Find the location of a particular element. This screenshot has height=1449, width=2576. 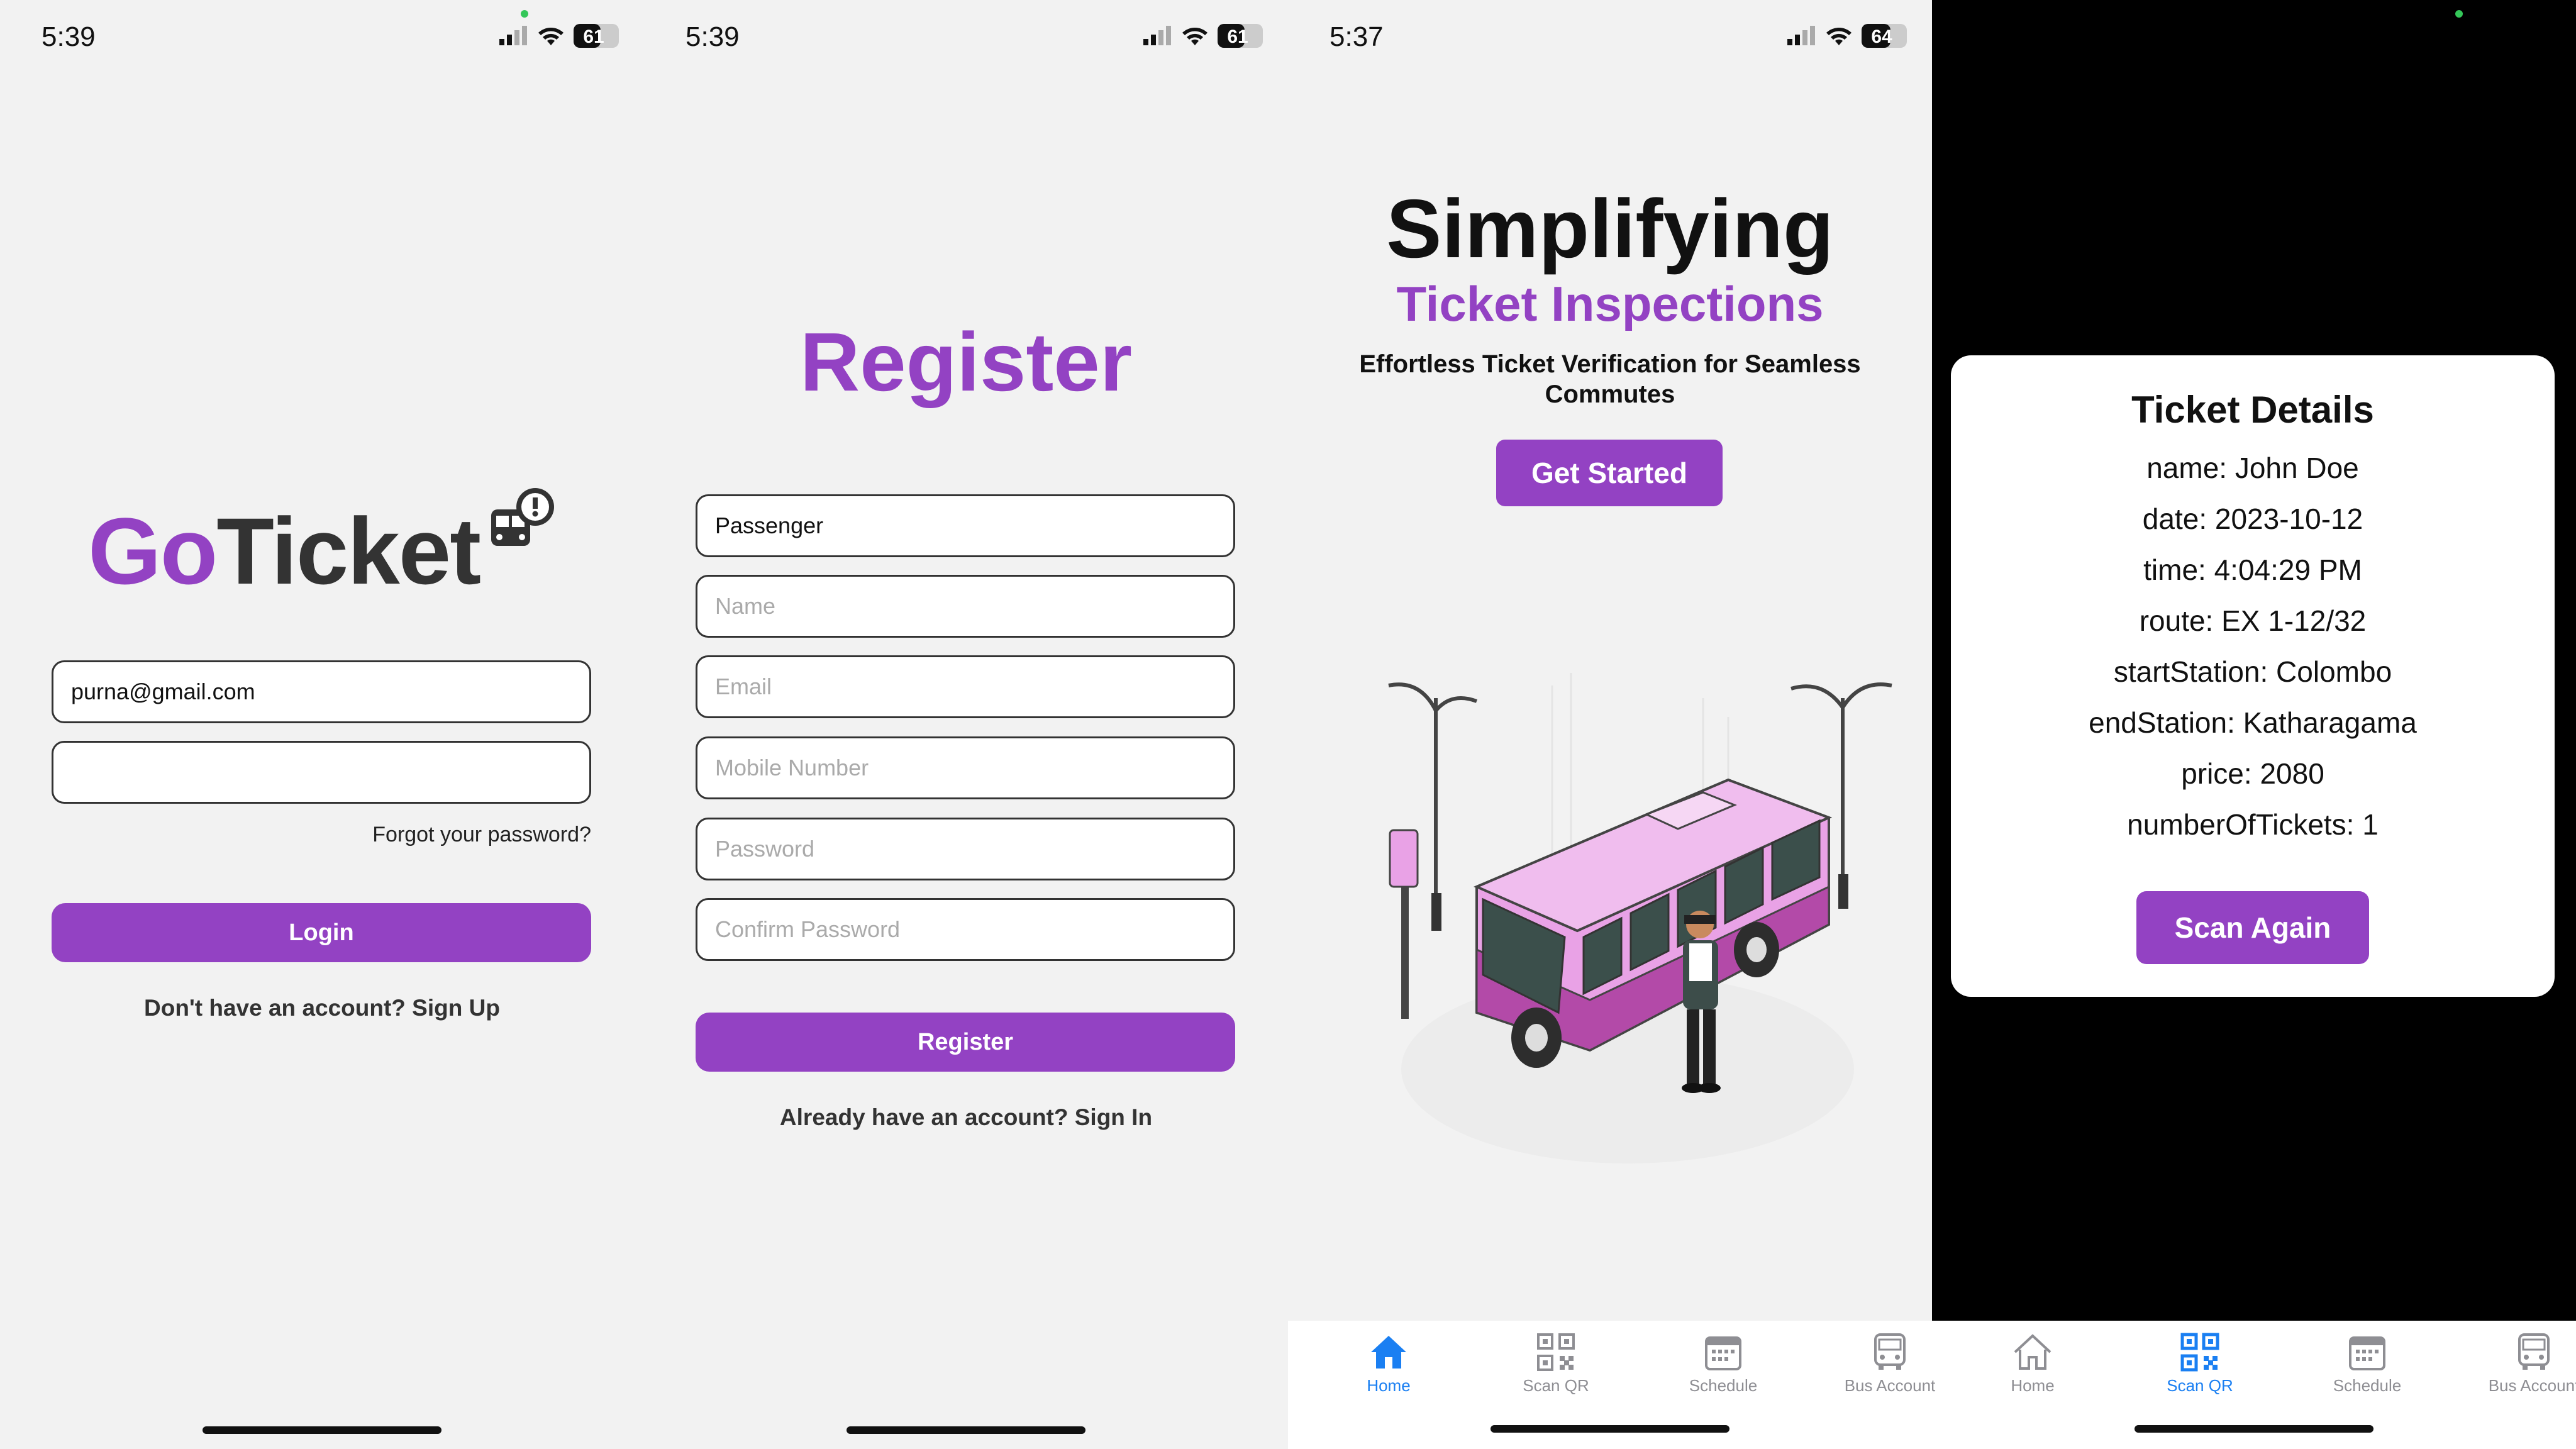

get-started-button: Get Started is located at coordinates (1609, 473).